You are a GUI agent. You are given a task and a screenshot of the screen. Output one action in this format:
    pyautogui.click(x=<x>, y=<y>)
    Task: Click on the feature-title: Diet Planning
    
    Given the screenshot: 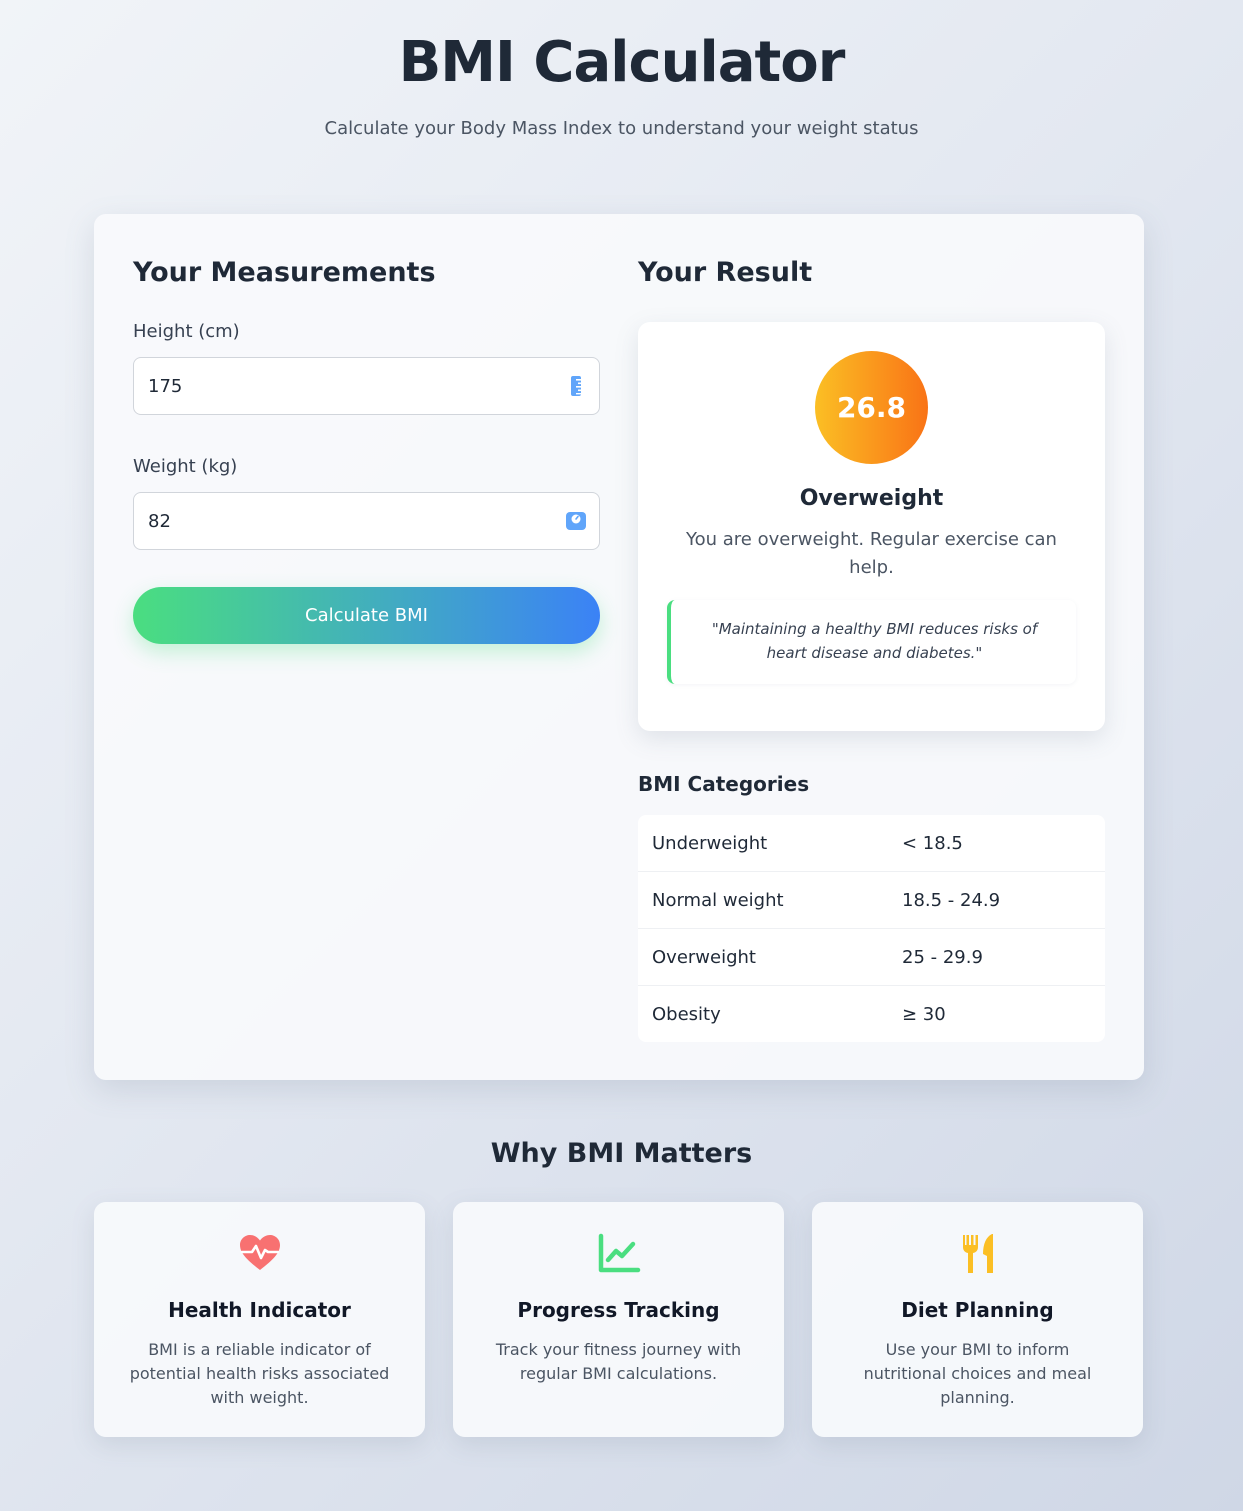 What is the action you would take?
    pyautogui.click(x=977, y=1310)
    